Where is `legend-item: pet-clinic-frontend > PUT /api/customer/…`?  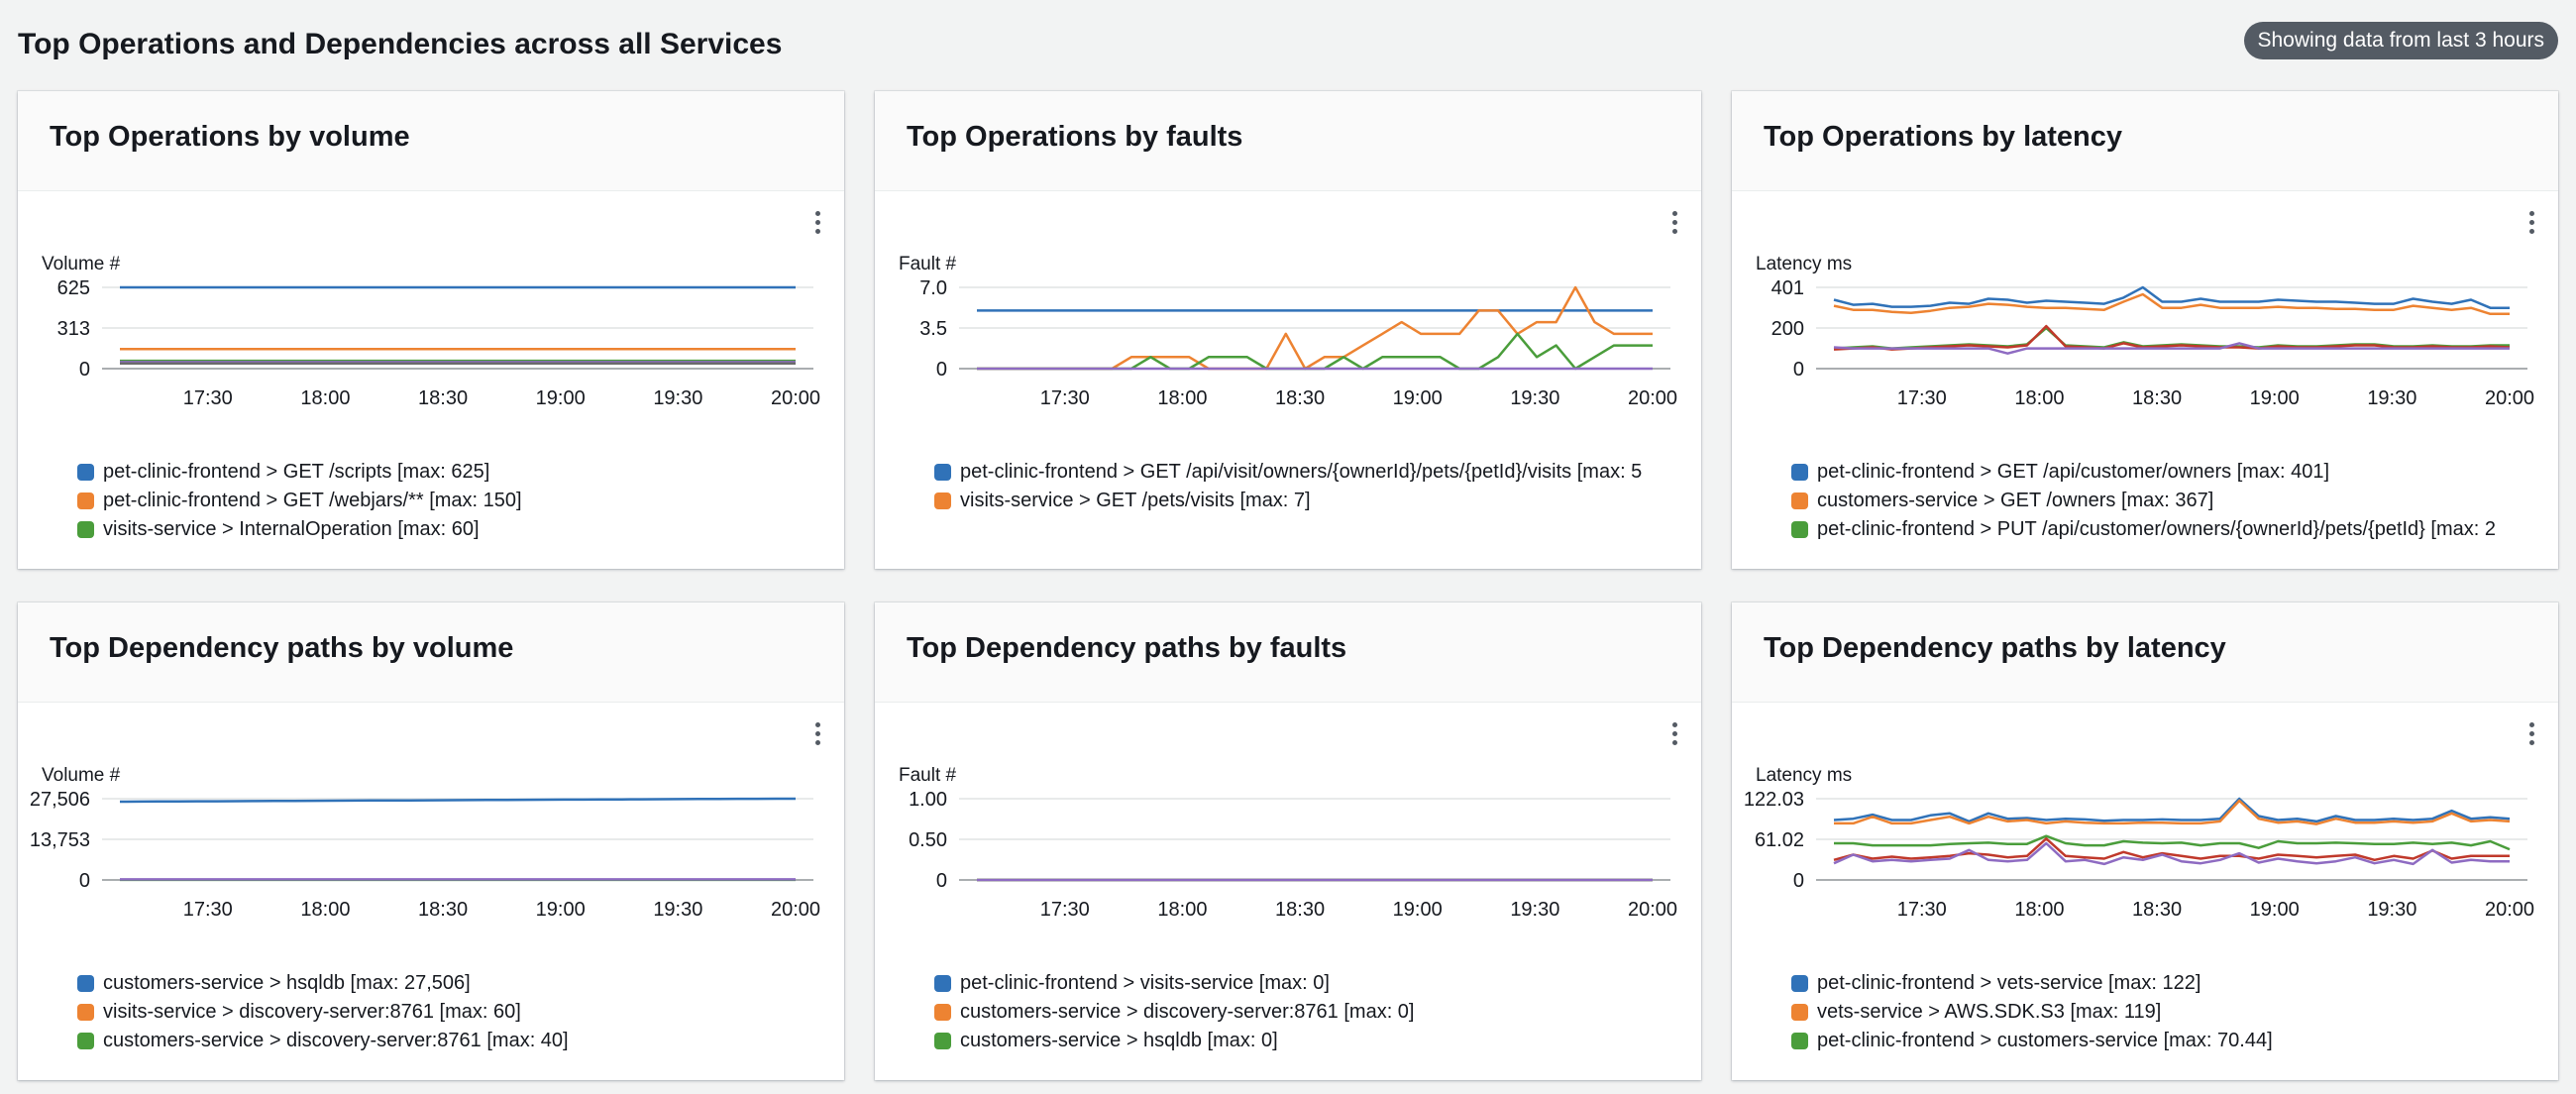 legend-item: pet-clinic-frontend > PUT /api/customer/… is located at coordinates (2169, 529).